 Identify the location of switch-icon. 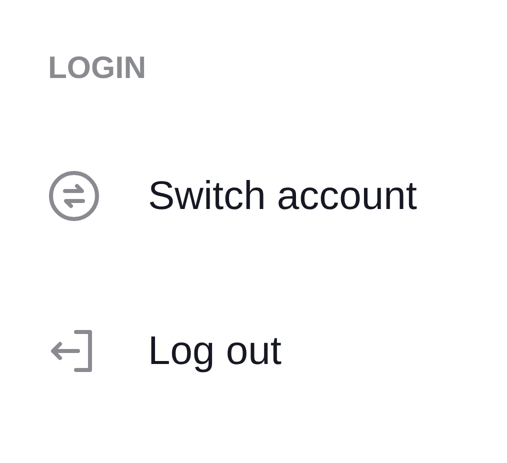
(74, 196).